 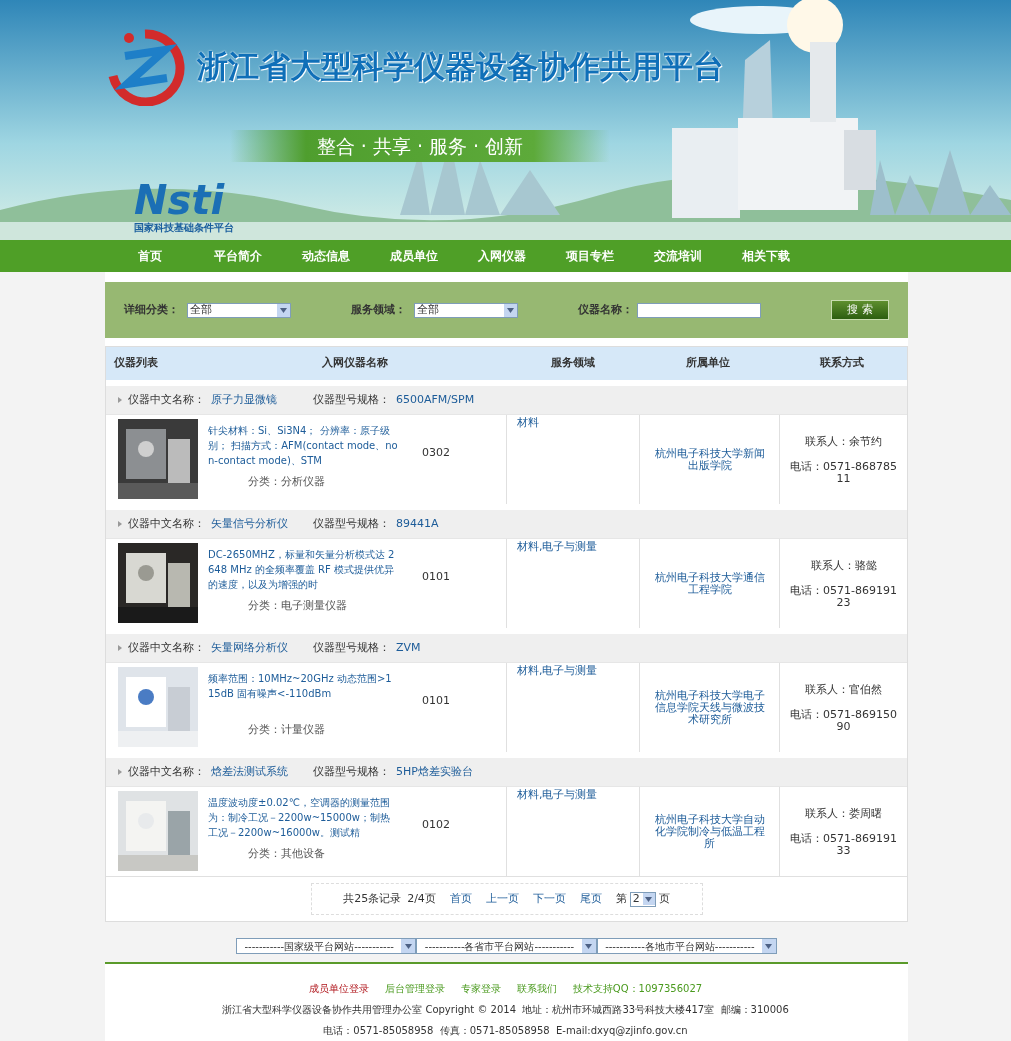 I want to click on instrument-code: 0302, so click(x=436, y=453).